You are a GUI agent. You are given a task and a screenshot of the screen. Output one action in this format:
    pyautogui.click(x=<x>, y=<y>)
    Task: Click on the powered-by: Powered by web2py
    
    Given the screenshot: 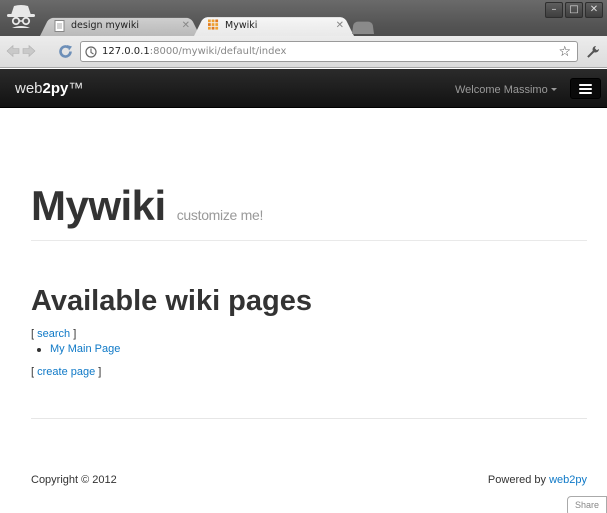 What is the action you would take?
    pyautogui.click(x=537, y=480)
    